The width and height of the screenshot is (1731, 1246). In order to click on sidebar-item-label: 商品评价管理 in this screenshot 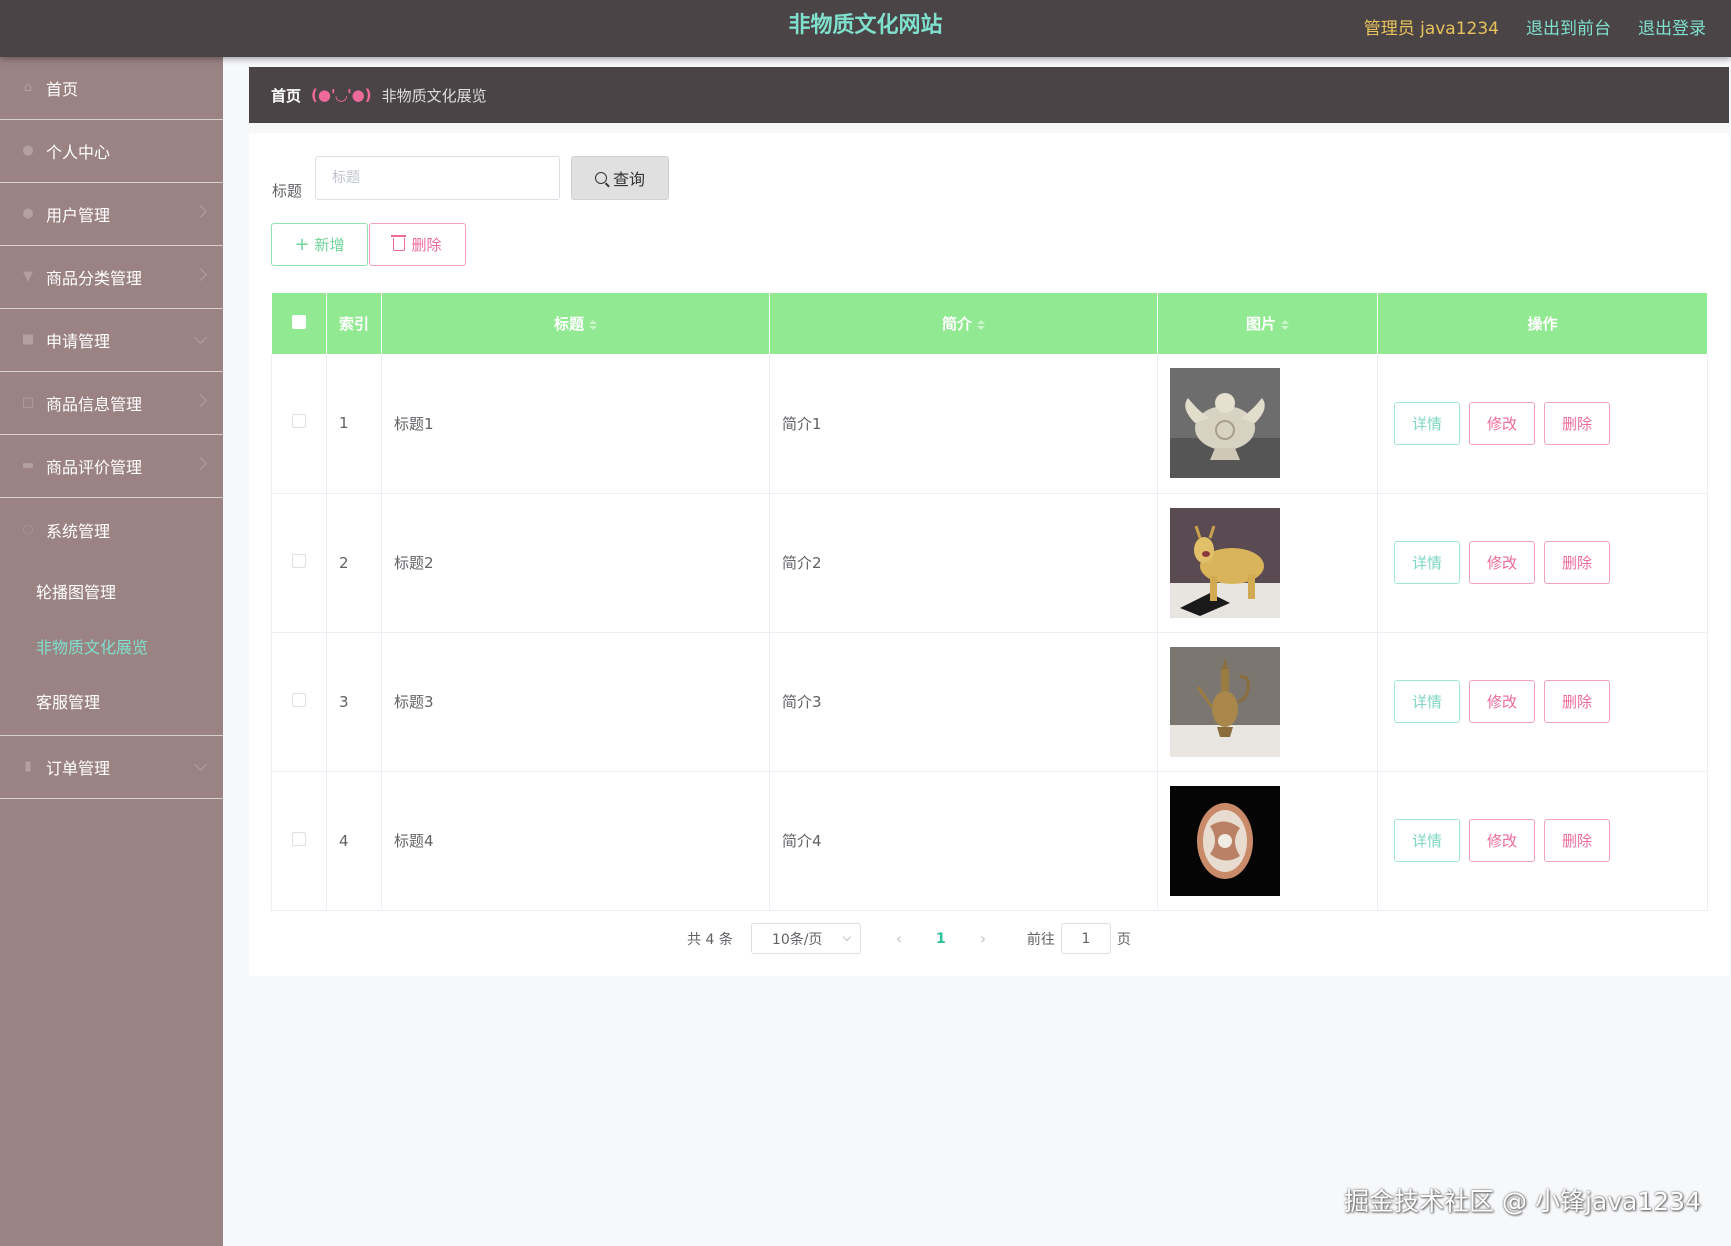, I will do `click(94, 467)`.